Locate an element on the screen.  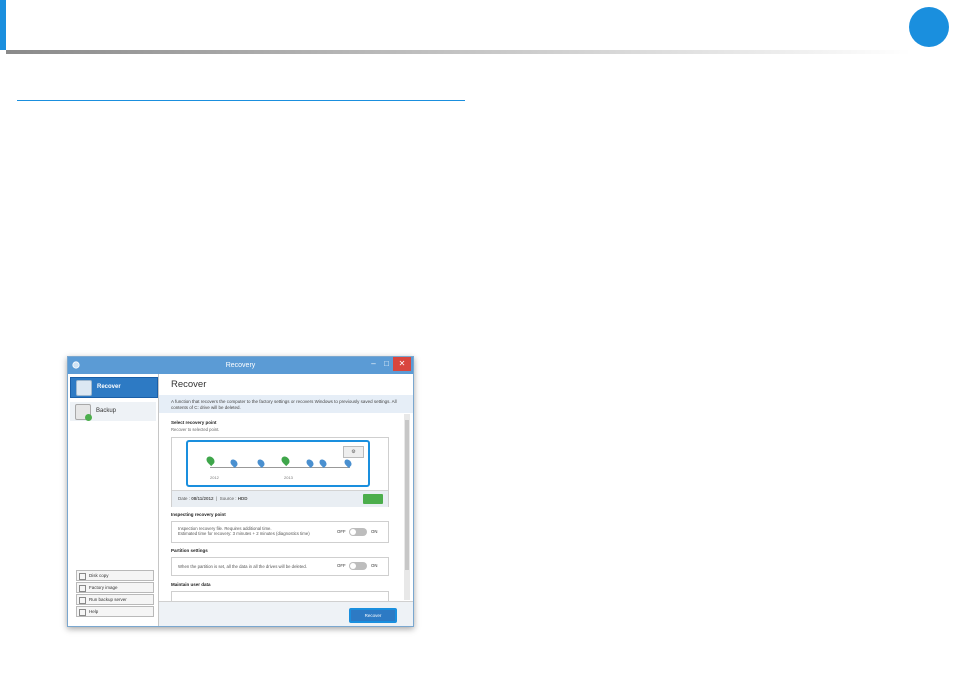
scrollbar is located at coordinates (407, 507).